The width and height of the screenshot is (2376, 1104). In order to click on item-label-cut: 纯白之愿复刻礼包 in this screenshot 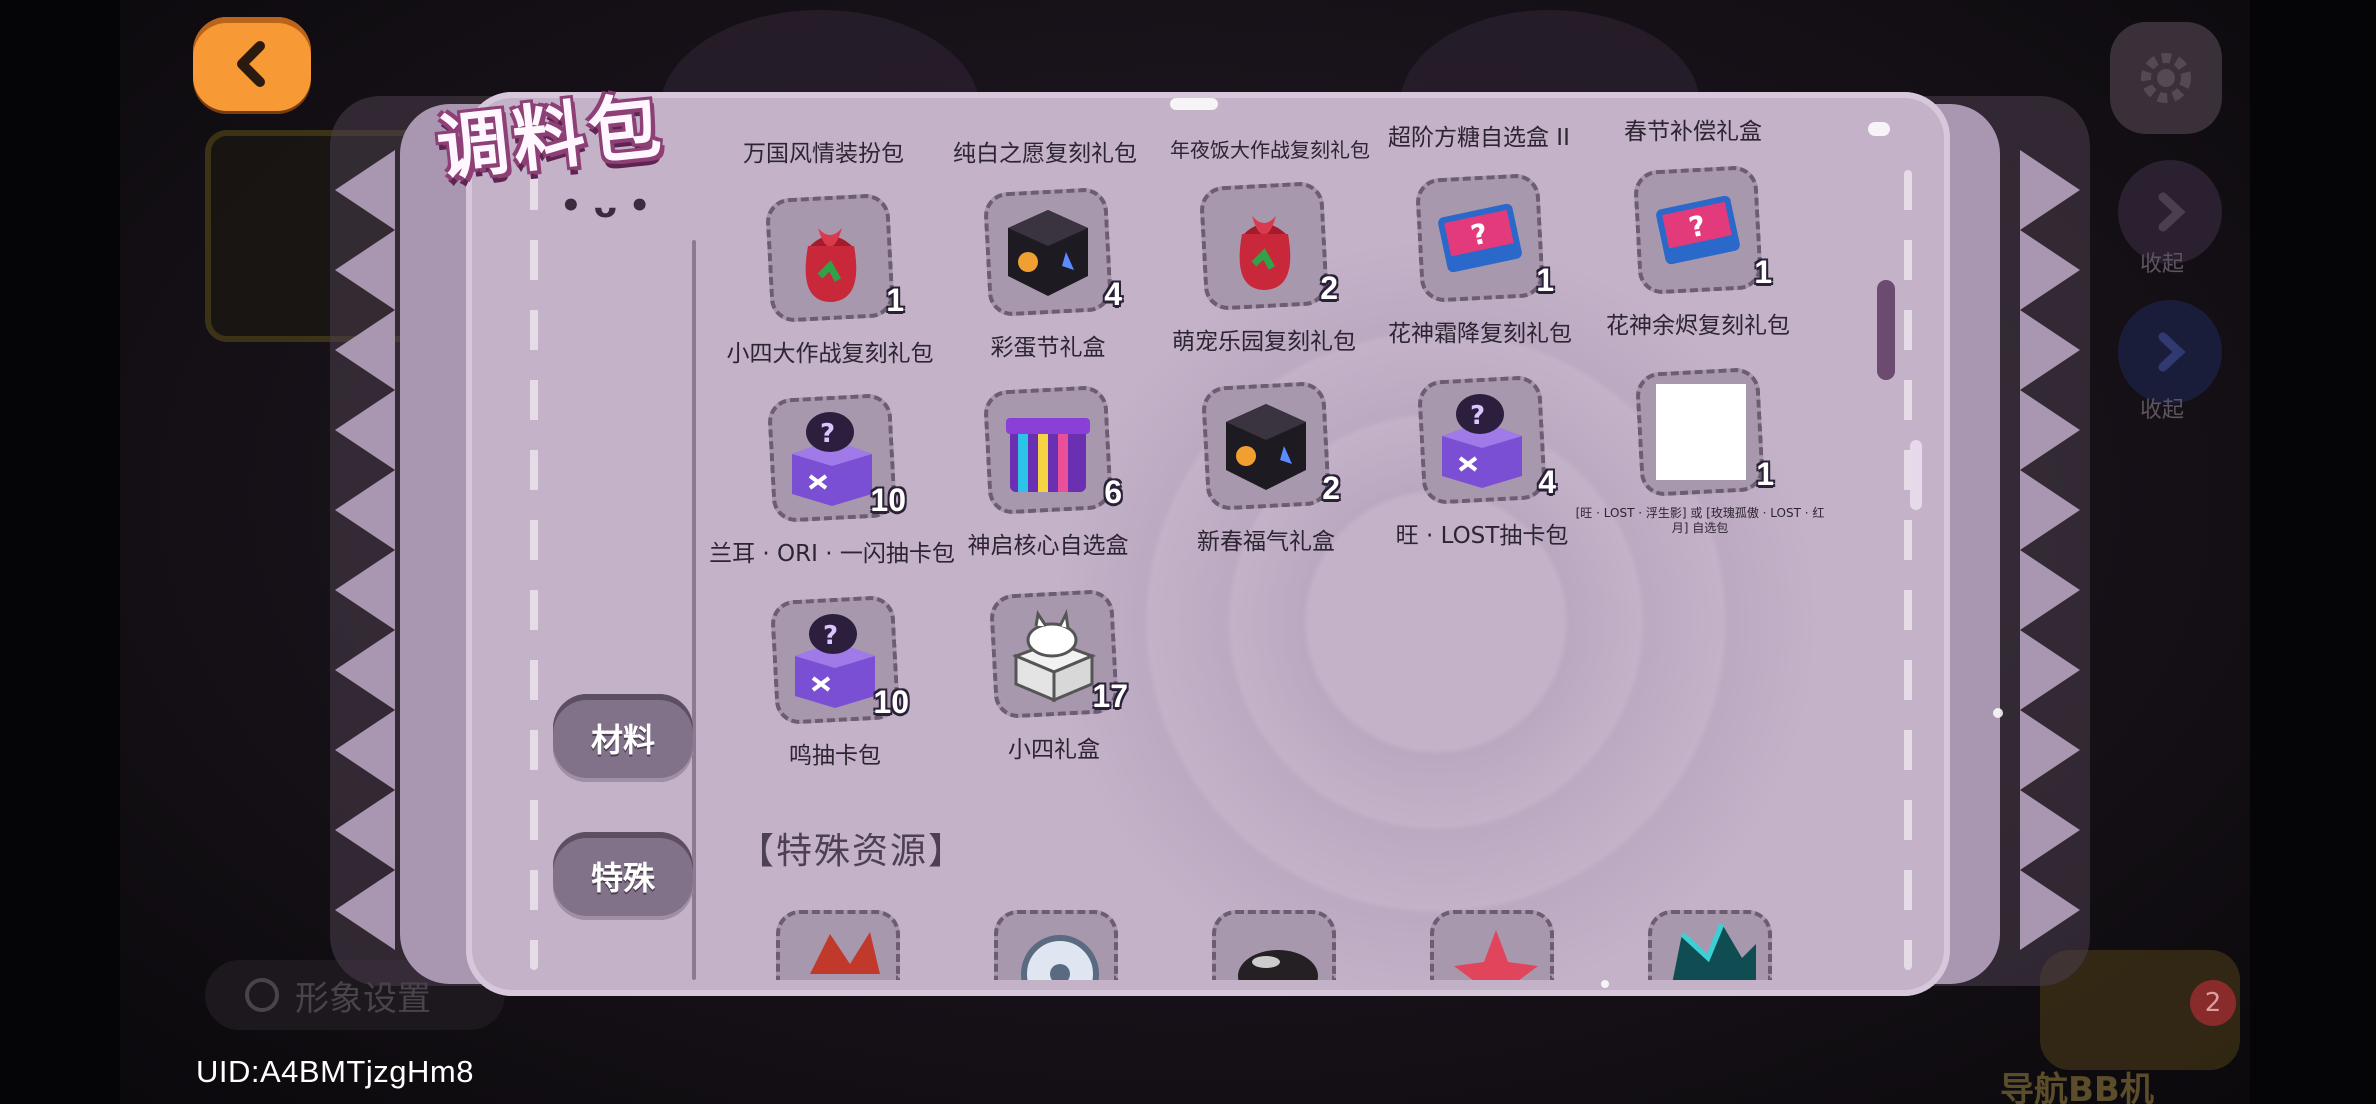, I will do `click(1045, 154)`.